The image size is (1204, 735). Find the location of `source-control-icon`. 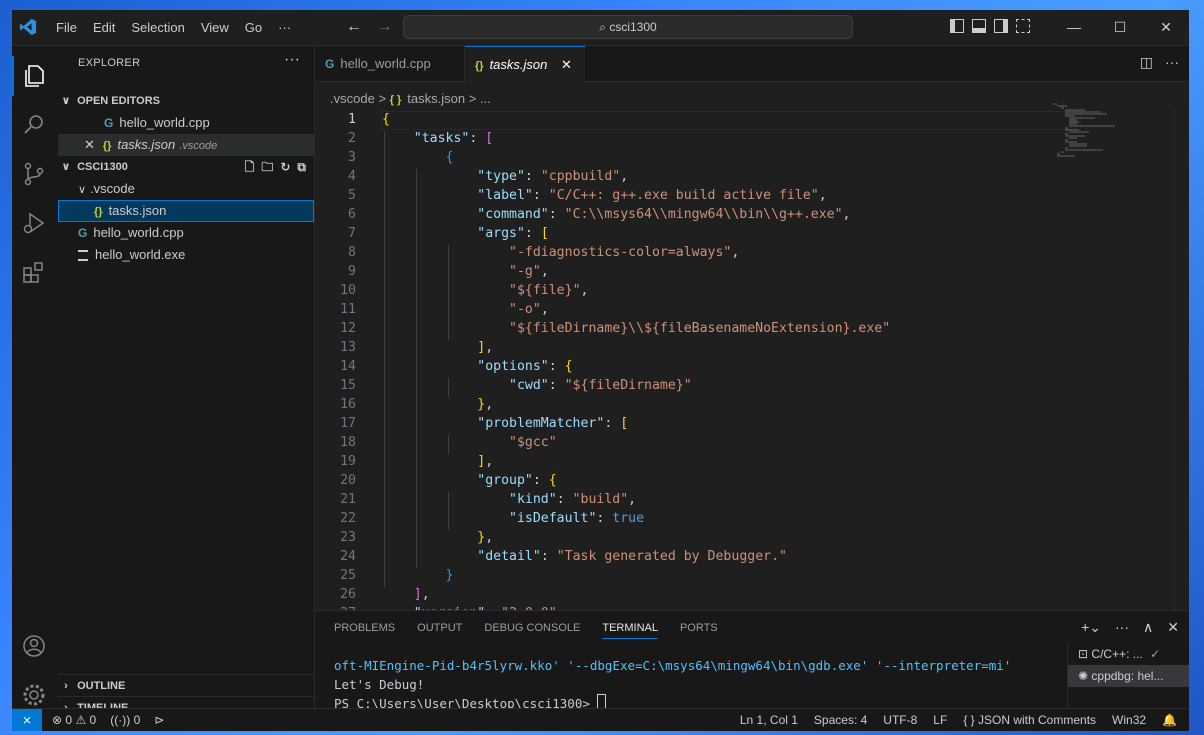

source-control-icon is located at coordinates (34, 174).